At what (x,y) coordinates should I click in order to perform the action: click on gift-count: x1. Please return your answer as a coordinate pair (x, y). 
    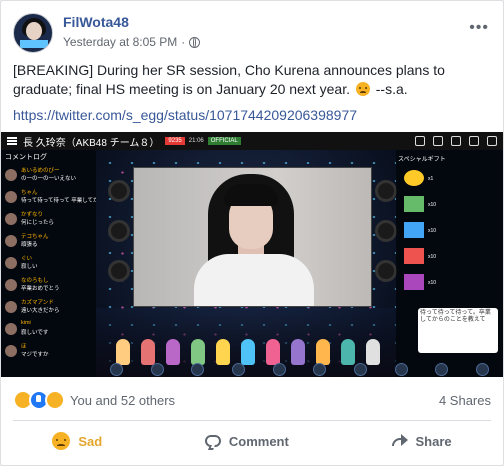
    Looking at the image, I should click on (431, 179).